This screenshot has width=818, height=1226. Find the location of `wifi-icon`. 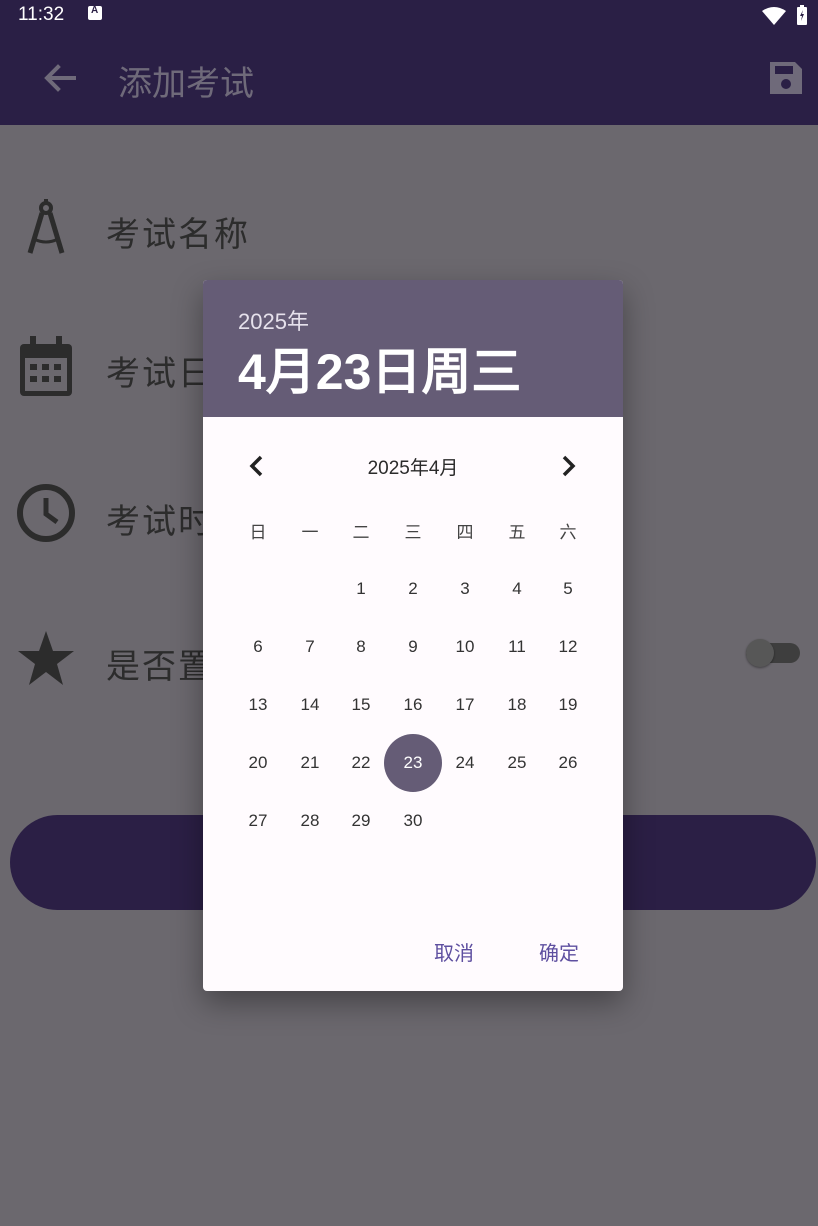

wifi-icon is located at coordinates (774, 16).